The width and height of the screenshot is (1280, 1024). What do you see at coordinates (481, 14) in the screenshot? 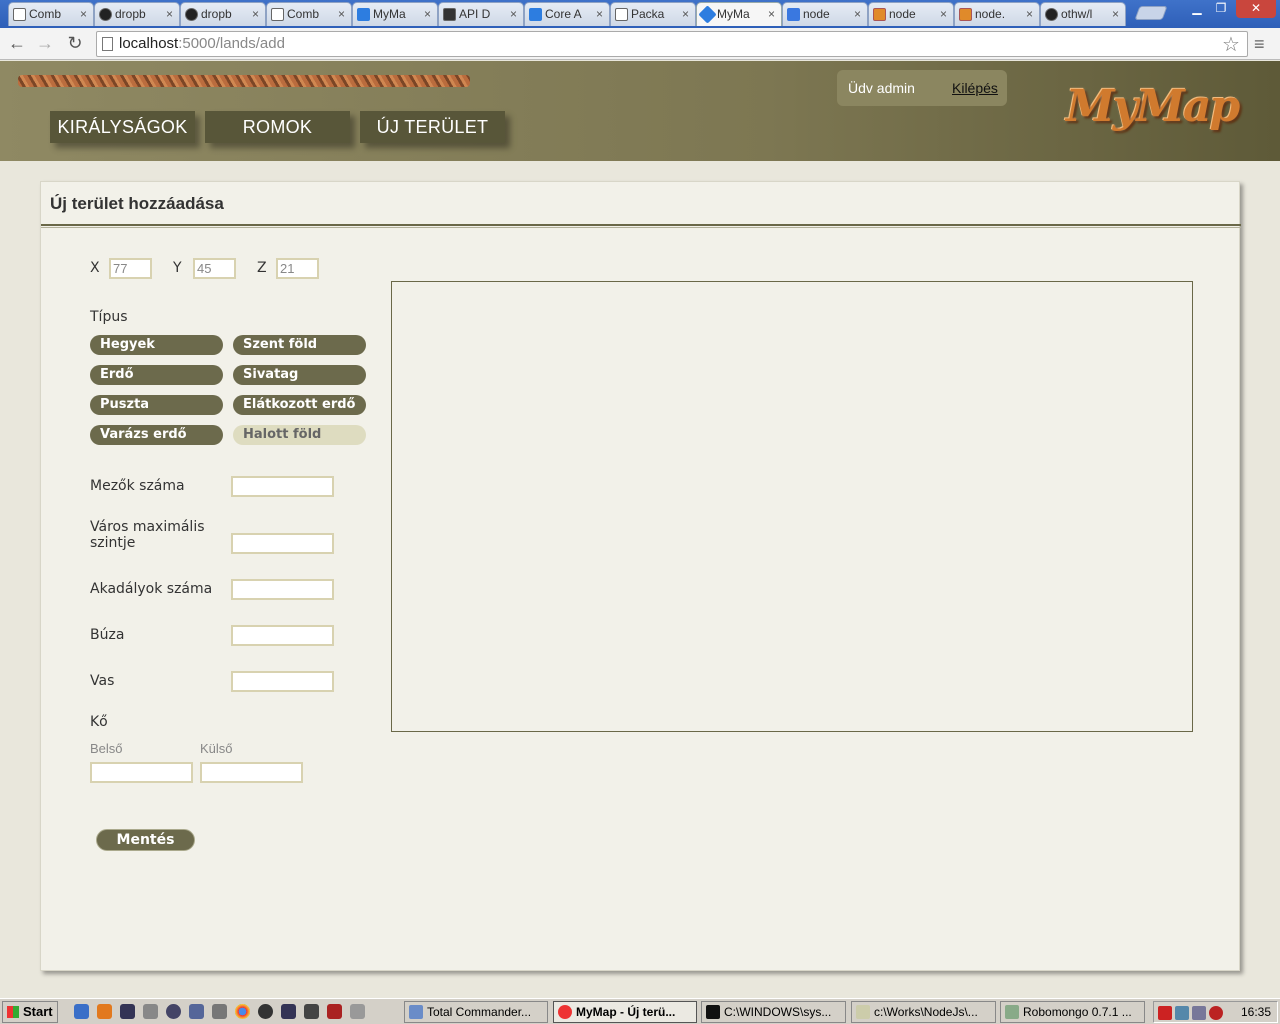
I see `browser-tab: API D ×` at bounding box center [481, 14].